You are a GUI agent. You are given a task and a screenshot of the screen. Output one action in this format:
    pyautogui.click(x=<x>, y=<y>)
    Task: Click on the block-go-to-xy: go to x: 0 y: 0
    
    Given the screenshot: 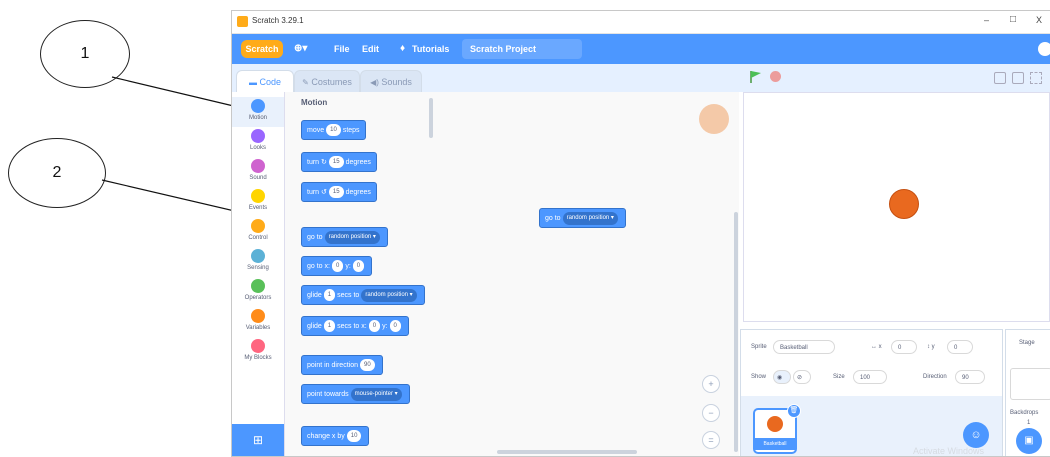 What is the action you would take?
    pyautogui.click(x=337, y=266)
    